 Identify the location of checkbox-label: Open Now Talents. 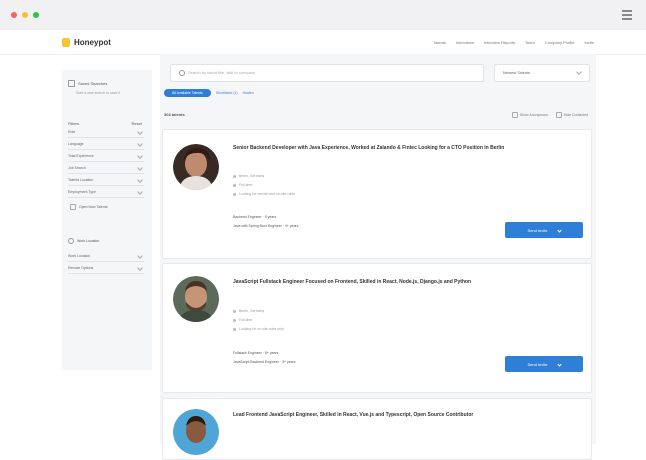
(93, 207).